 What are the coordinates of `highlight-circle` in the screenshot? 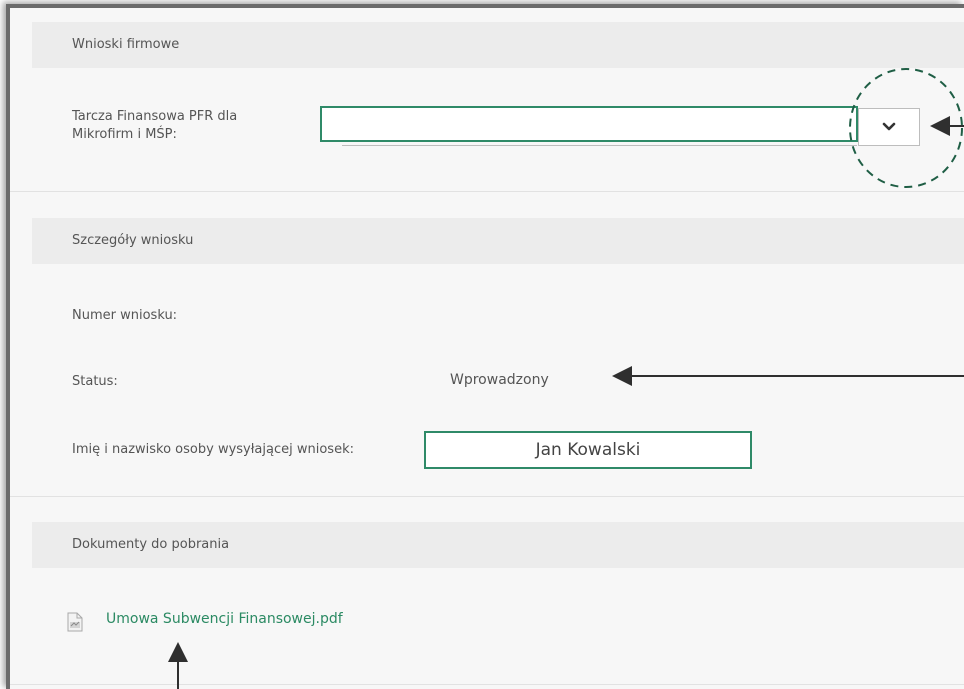 It's located at (906, 128).